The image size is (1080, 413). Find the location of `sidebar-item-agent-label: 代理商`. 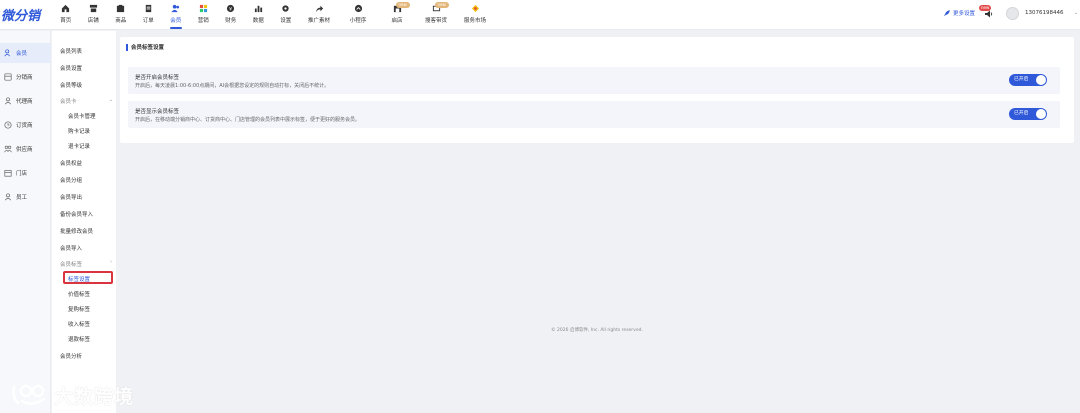

sidebar-item-agent-label: 代理商 is located at coordinates (24, 102).